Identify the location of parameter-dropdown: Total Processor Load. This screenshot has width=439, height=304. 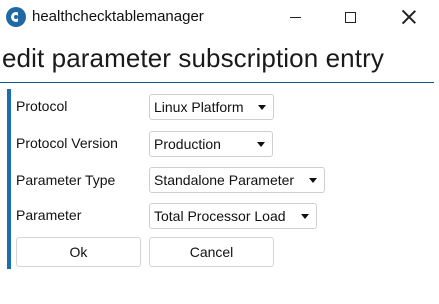
(233, 216).